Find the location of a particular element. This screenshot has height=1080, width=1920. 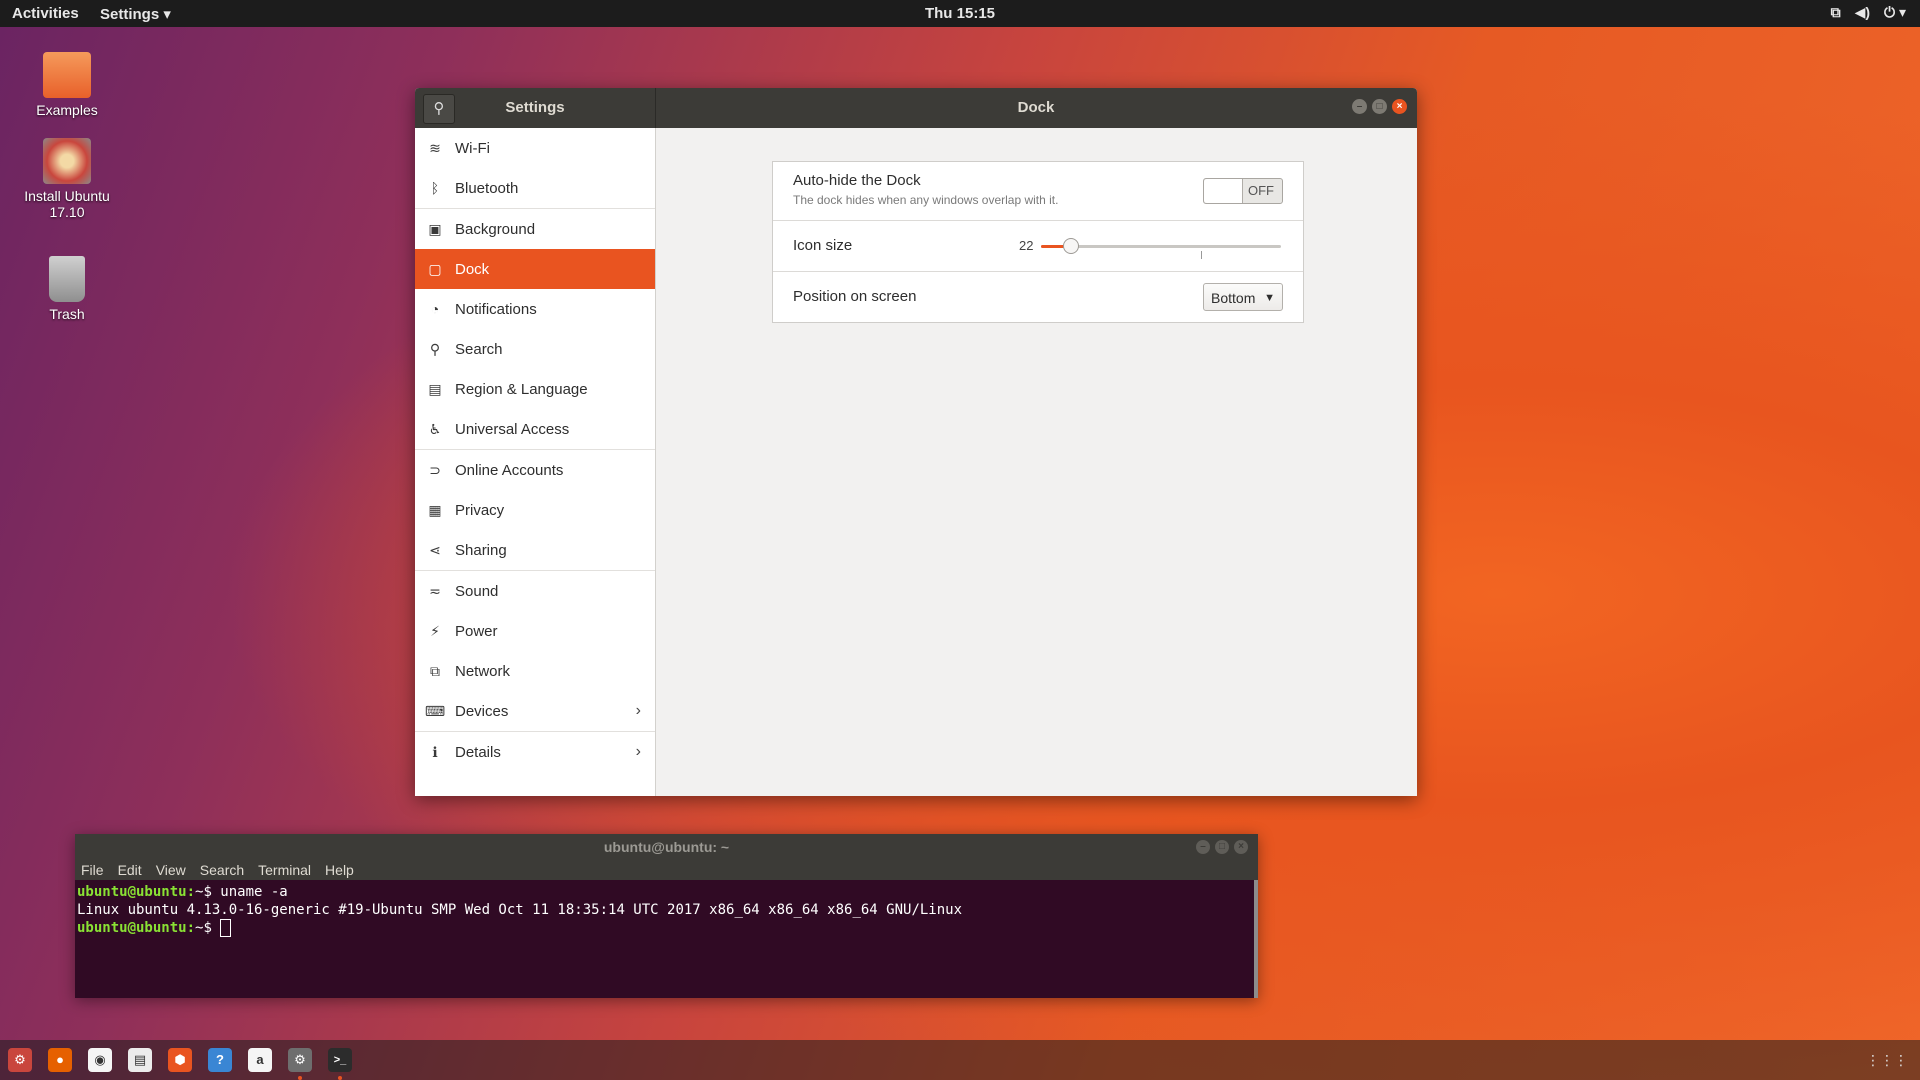

sharing-icon: ⋖ is located at coordinates (435, 549).